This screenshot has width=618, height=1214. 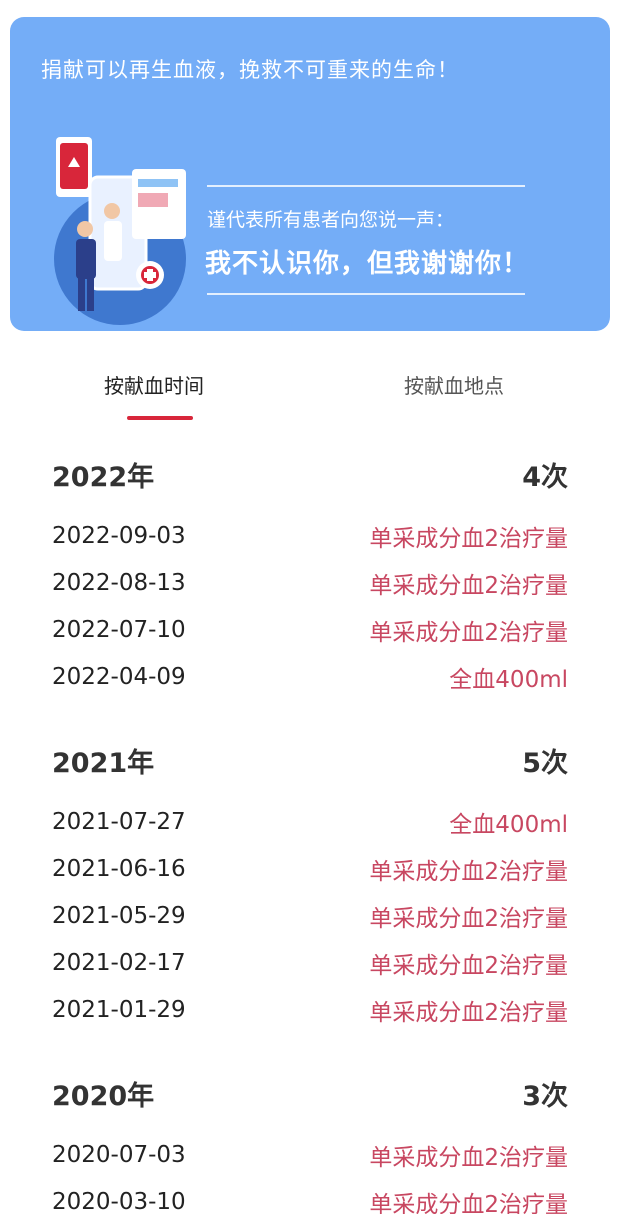 What do you see at coordinates (367, 264) in the screenshot?
I see `thanks-headline: 我不认识你，但我谢谢你！` at bounding box center [367, 264].